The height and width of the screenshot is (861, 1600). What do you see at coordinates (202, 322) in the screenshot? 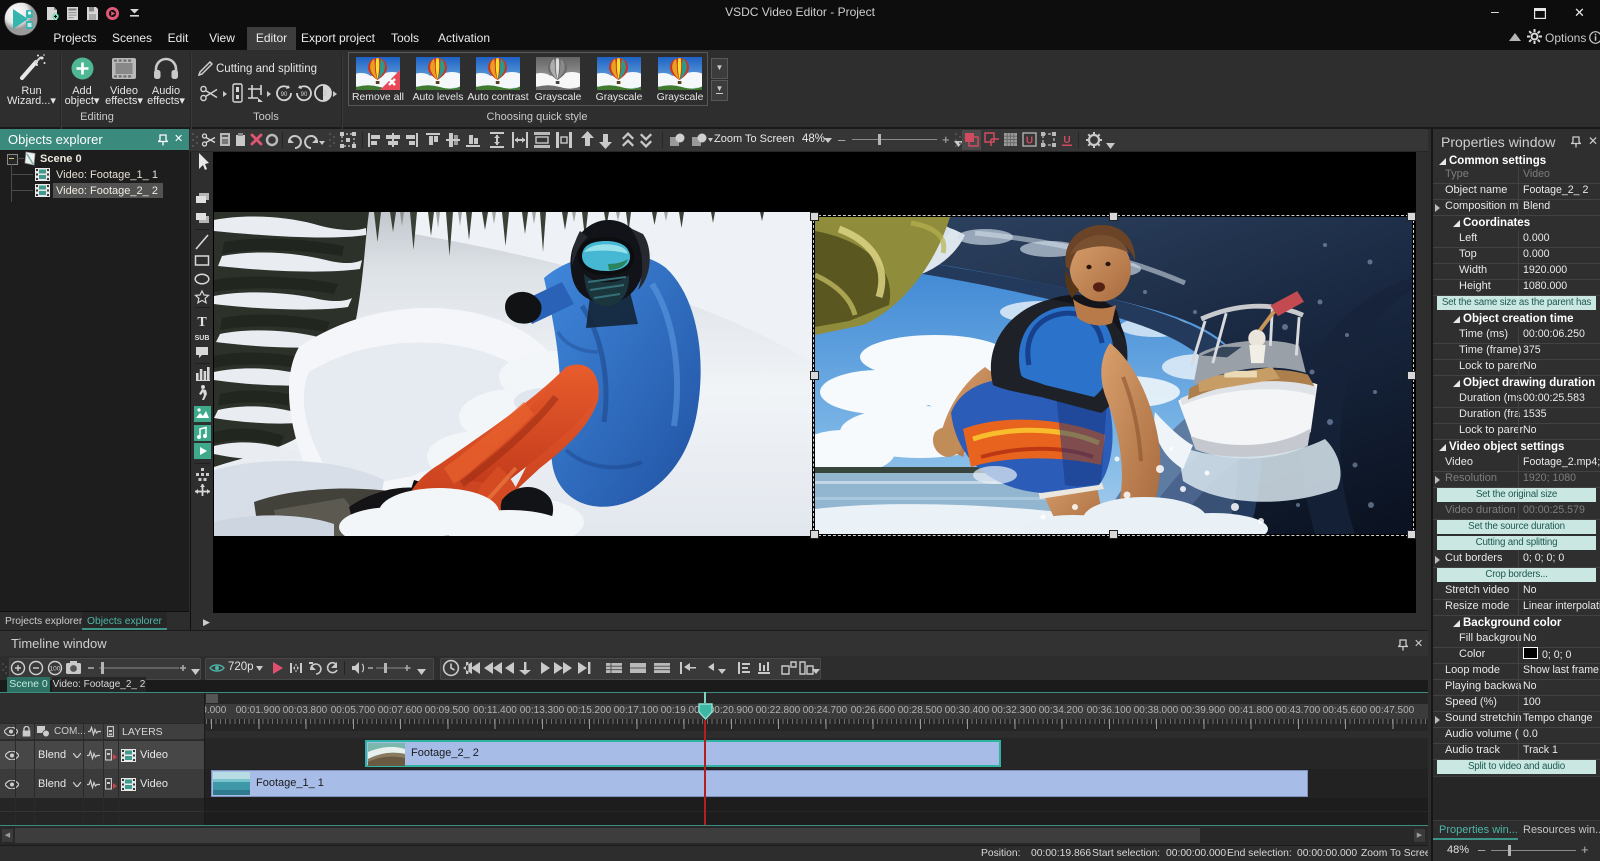
I see `svg-text: T` at bounding box center [202, 322].